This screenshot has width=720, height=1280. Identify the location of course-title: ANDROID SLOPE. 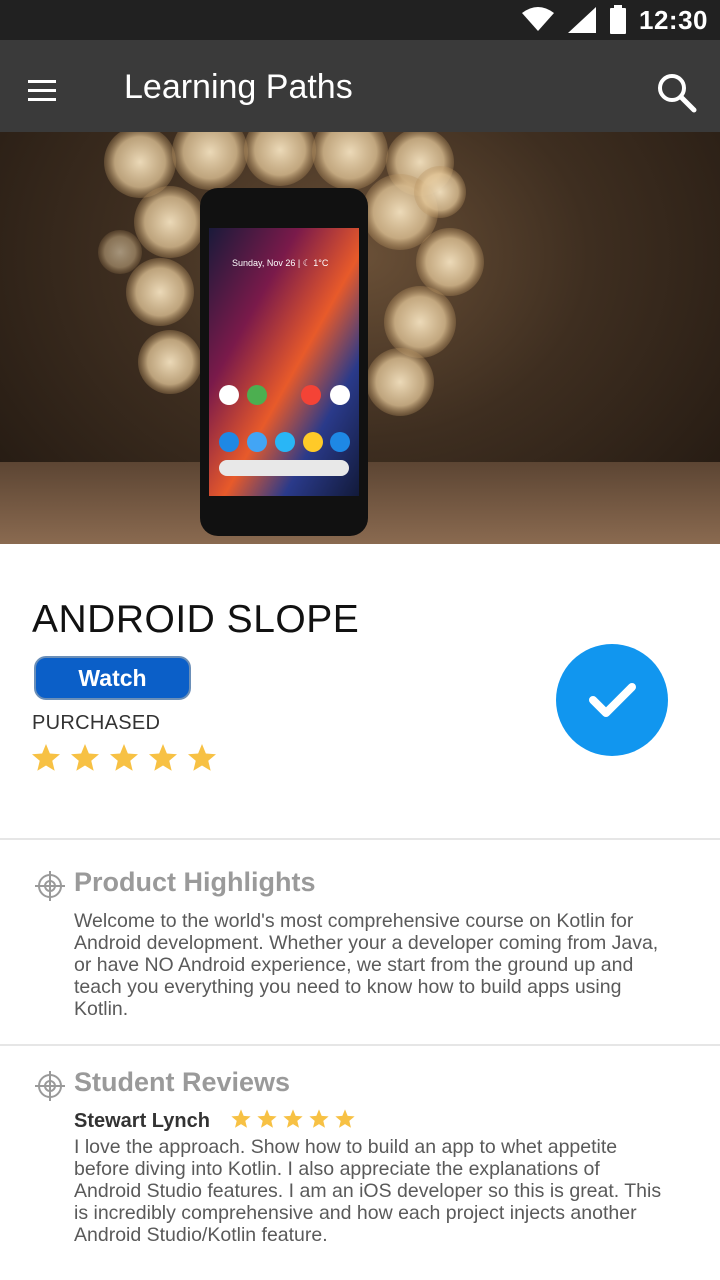
(196, 619).